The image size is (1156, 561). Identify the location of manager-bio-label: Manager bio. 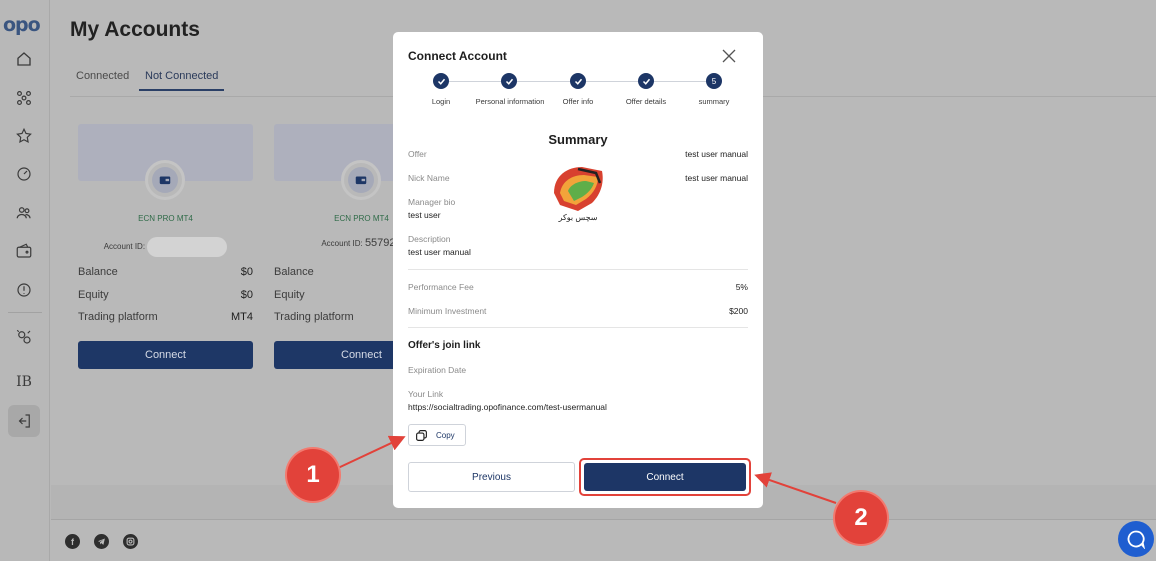
(432, 202).